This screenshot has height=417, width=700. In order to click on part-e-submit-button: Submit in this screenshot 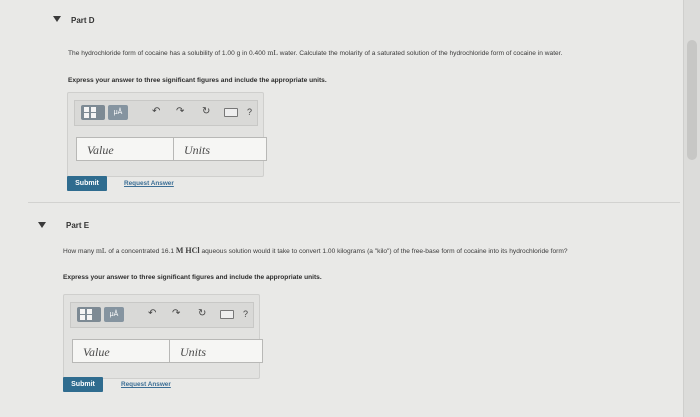, I will do `click(83, 384)`.